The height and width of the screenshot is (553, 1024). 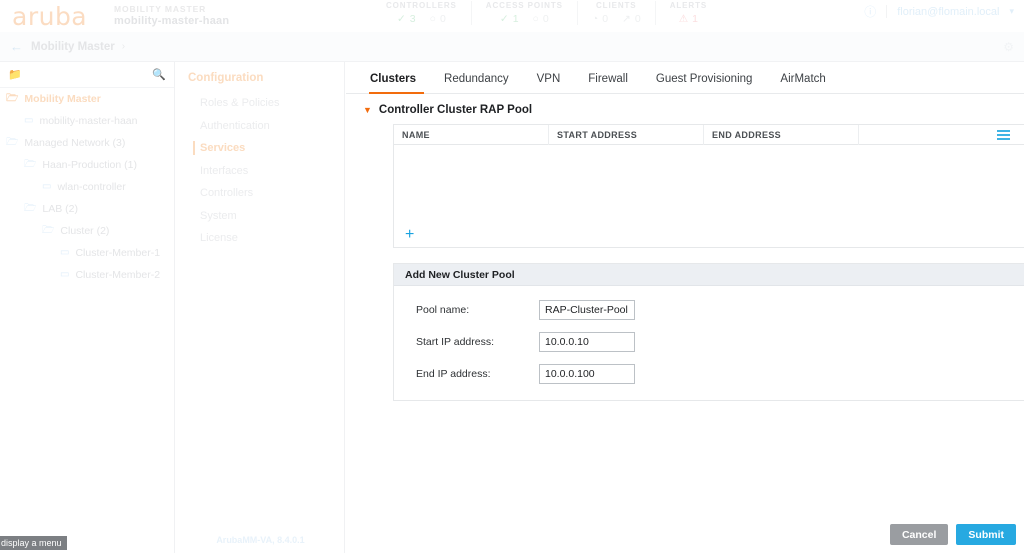 What do you see at coordinates (549, 83) in the screenshot?
I see `tab-vpn: VPN` at bounding box center [549, 83].